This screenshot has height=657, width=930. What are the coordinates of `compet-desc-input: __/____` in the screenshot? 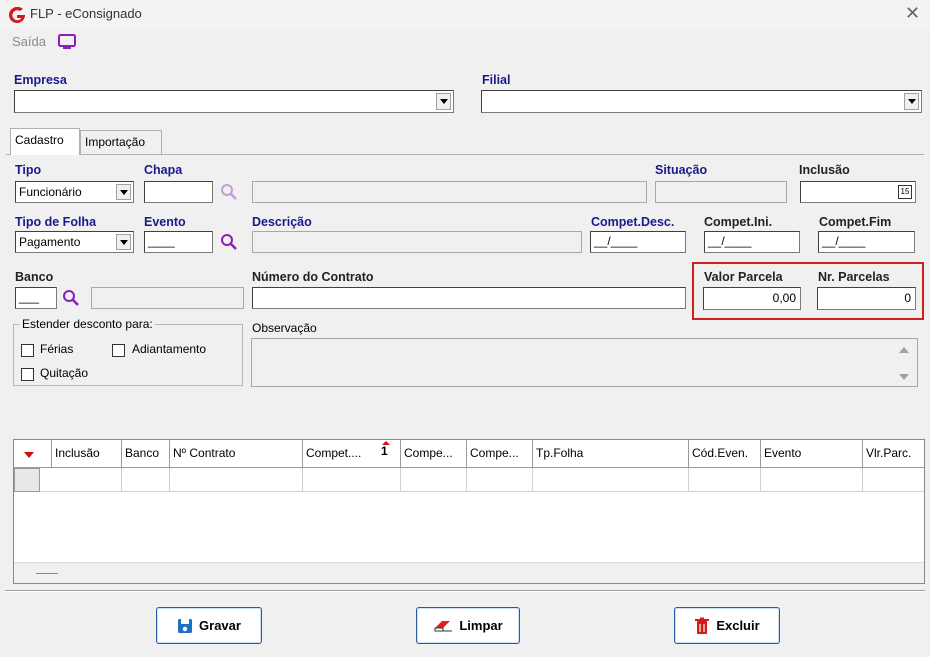 It's located at (638, 242).